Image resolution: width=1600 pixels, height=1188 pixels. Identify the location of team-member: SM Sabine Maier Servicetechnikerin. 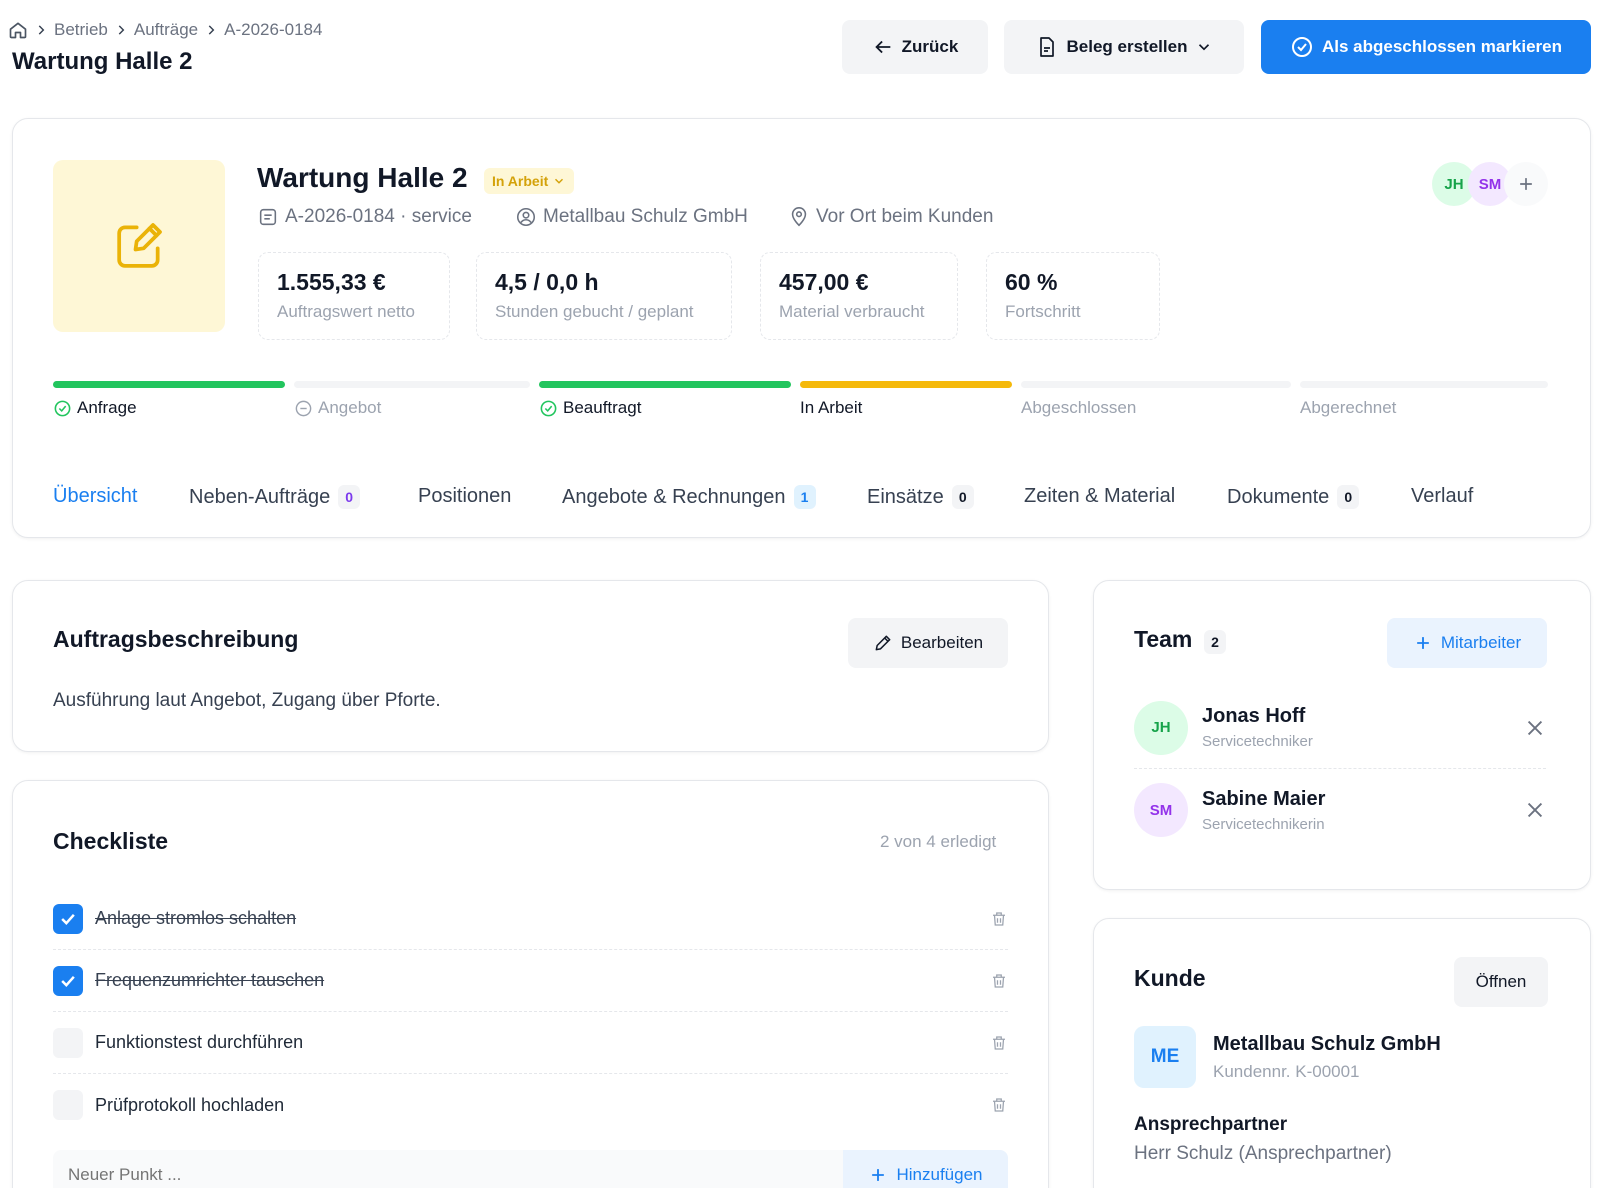
(1340, 810).